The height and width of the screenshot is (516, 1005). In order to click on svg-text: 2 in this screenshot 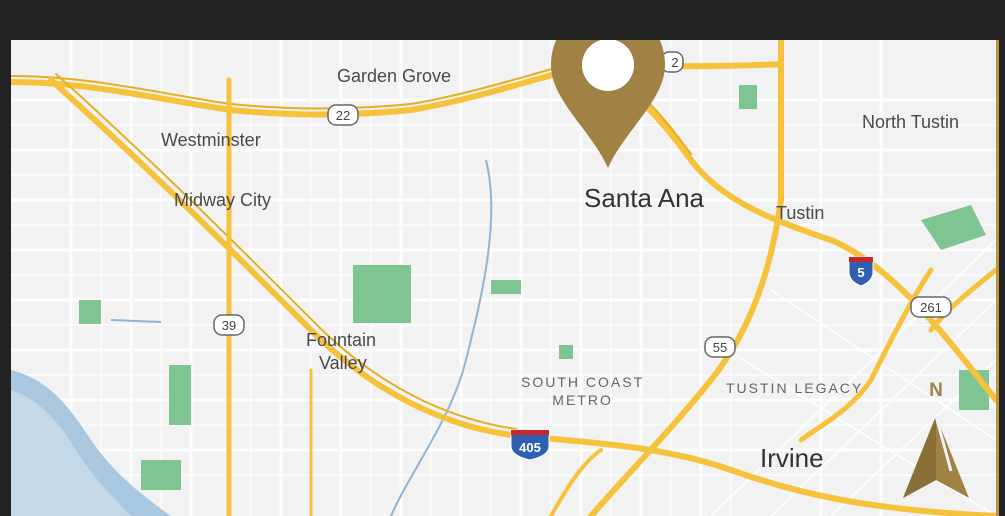, I will do `click(674, 62)`.